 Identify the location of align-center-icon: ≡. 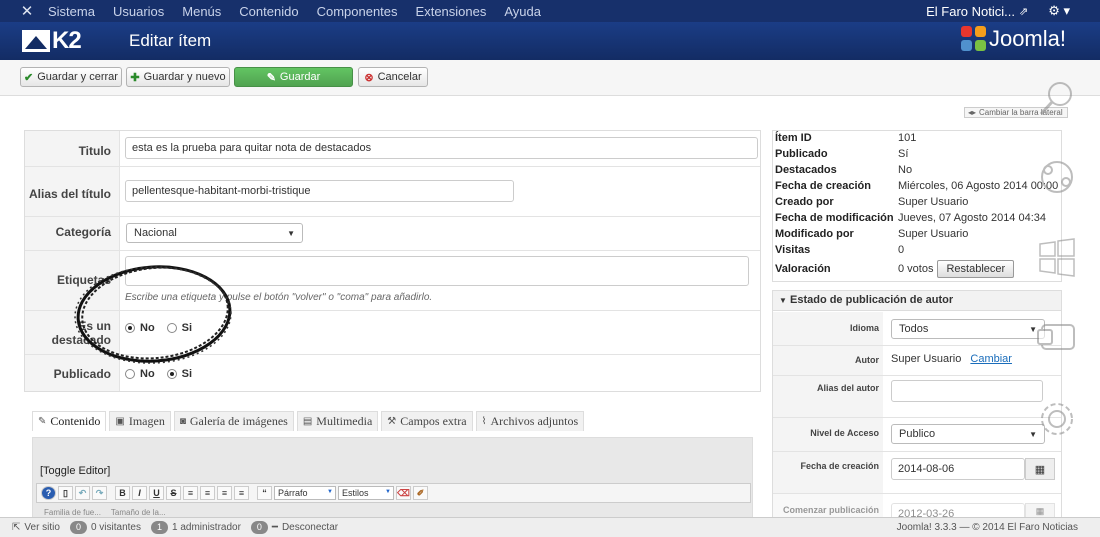
(207, 493).